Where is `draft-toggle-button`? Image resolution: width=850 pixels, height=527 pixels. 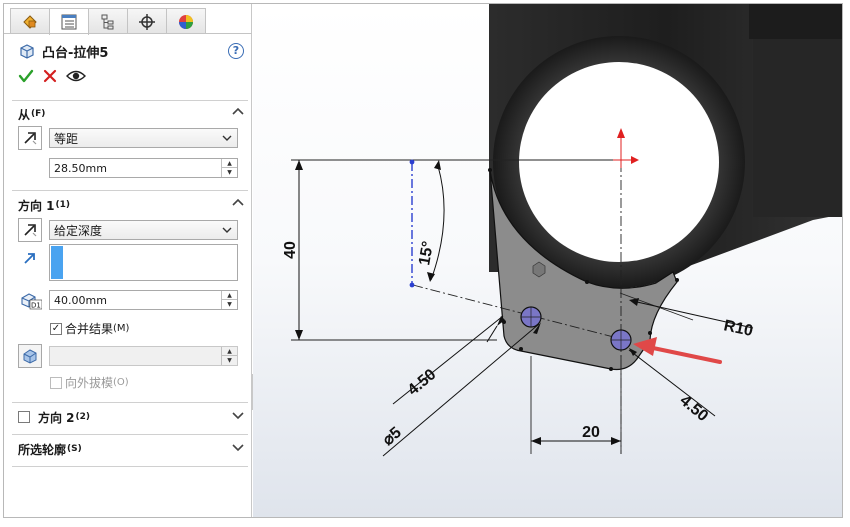
draft-toggle-button is located at coordinates (30, 356).